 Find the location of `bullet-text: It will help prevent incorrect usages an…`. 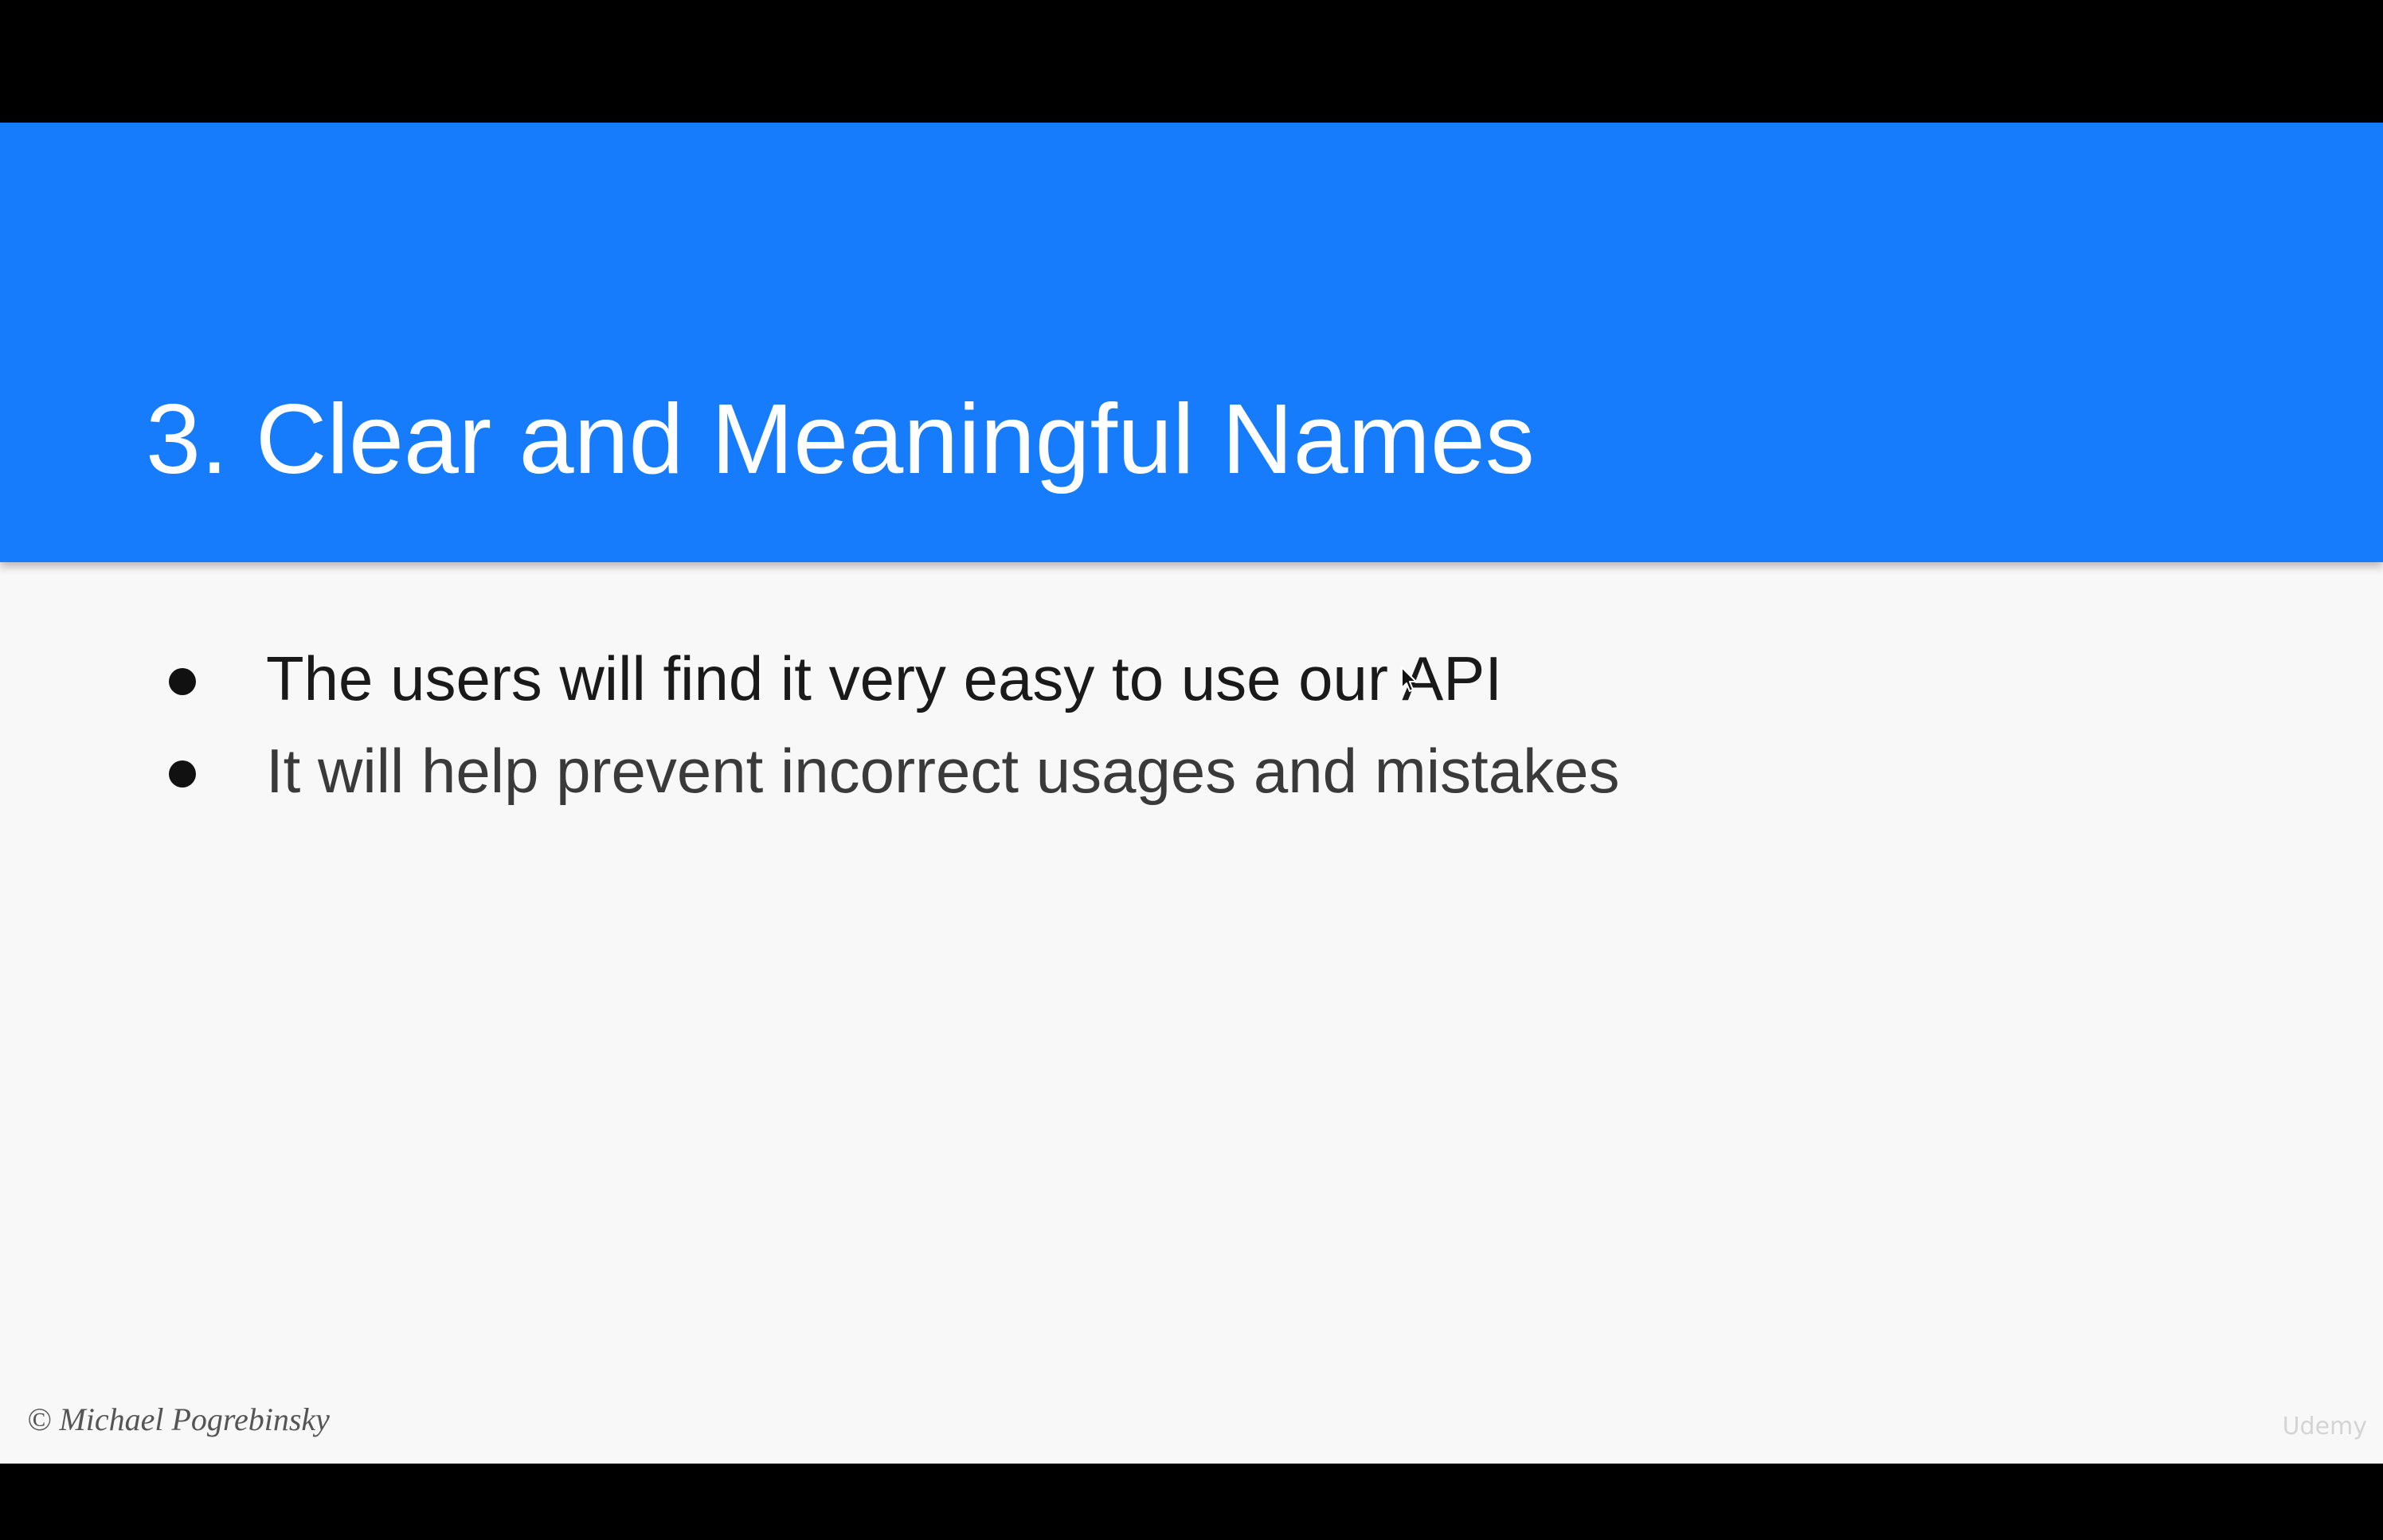

bullet-text: It will help prevent incorrect usages an… is located at coordinates (943, 771).